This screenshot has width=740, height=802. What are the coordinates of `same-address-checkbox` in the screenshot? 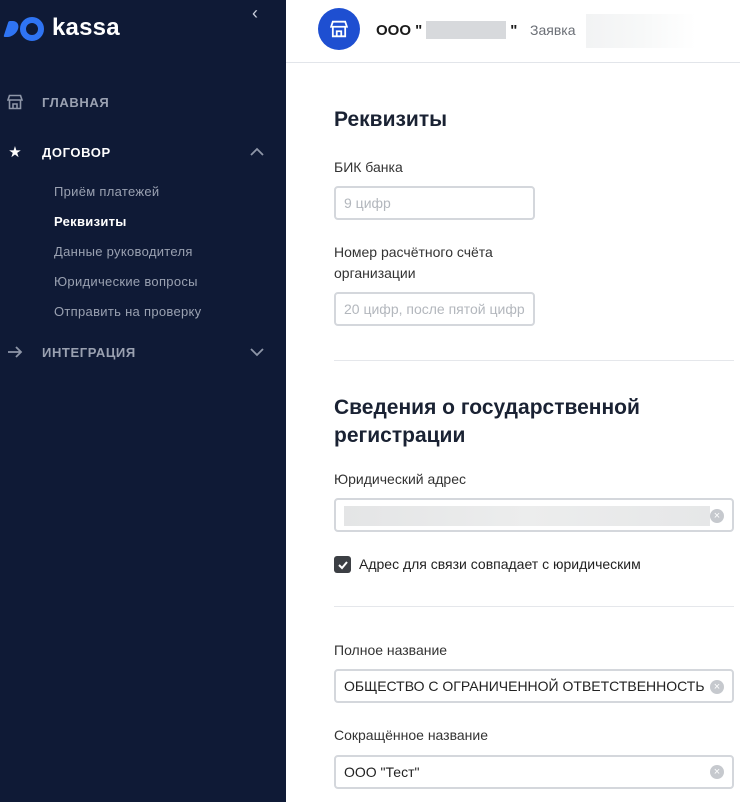 It's located at (342, 564).